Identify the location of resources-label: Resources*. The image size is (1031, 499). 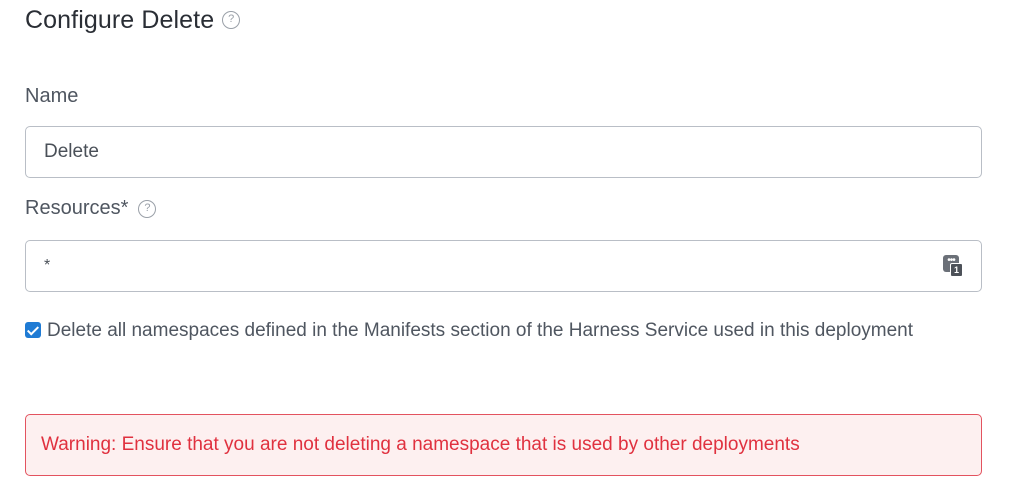
(77, 208).